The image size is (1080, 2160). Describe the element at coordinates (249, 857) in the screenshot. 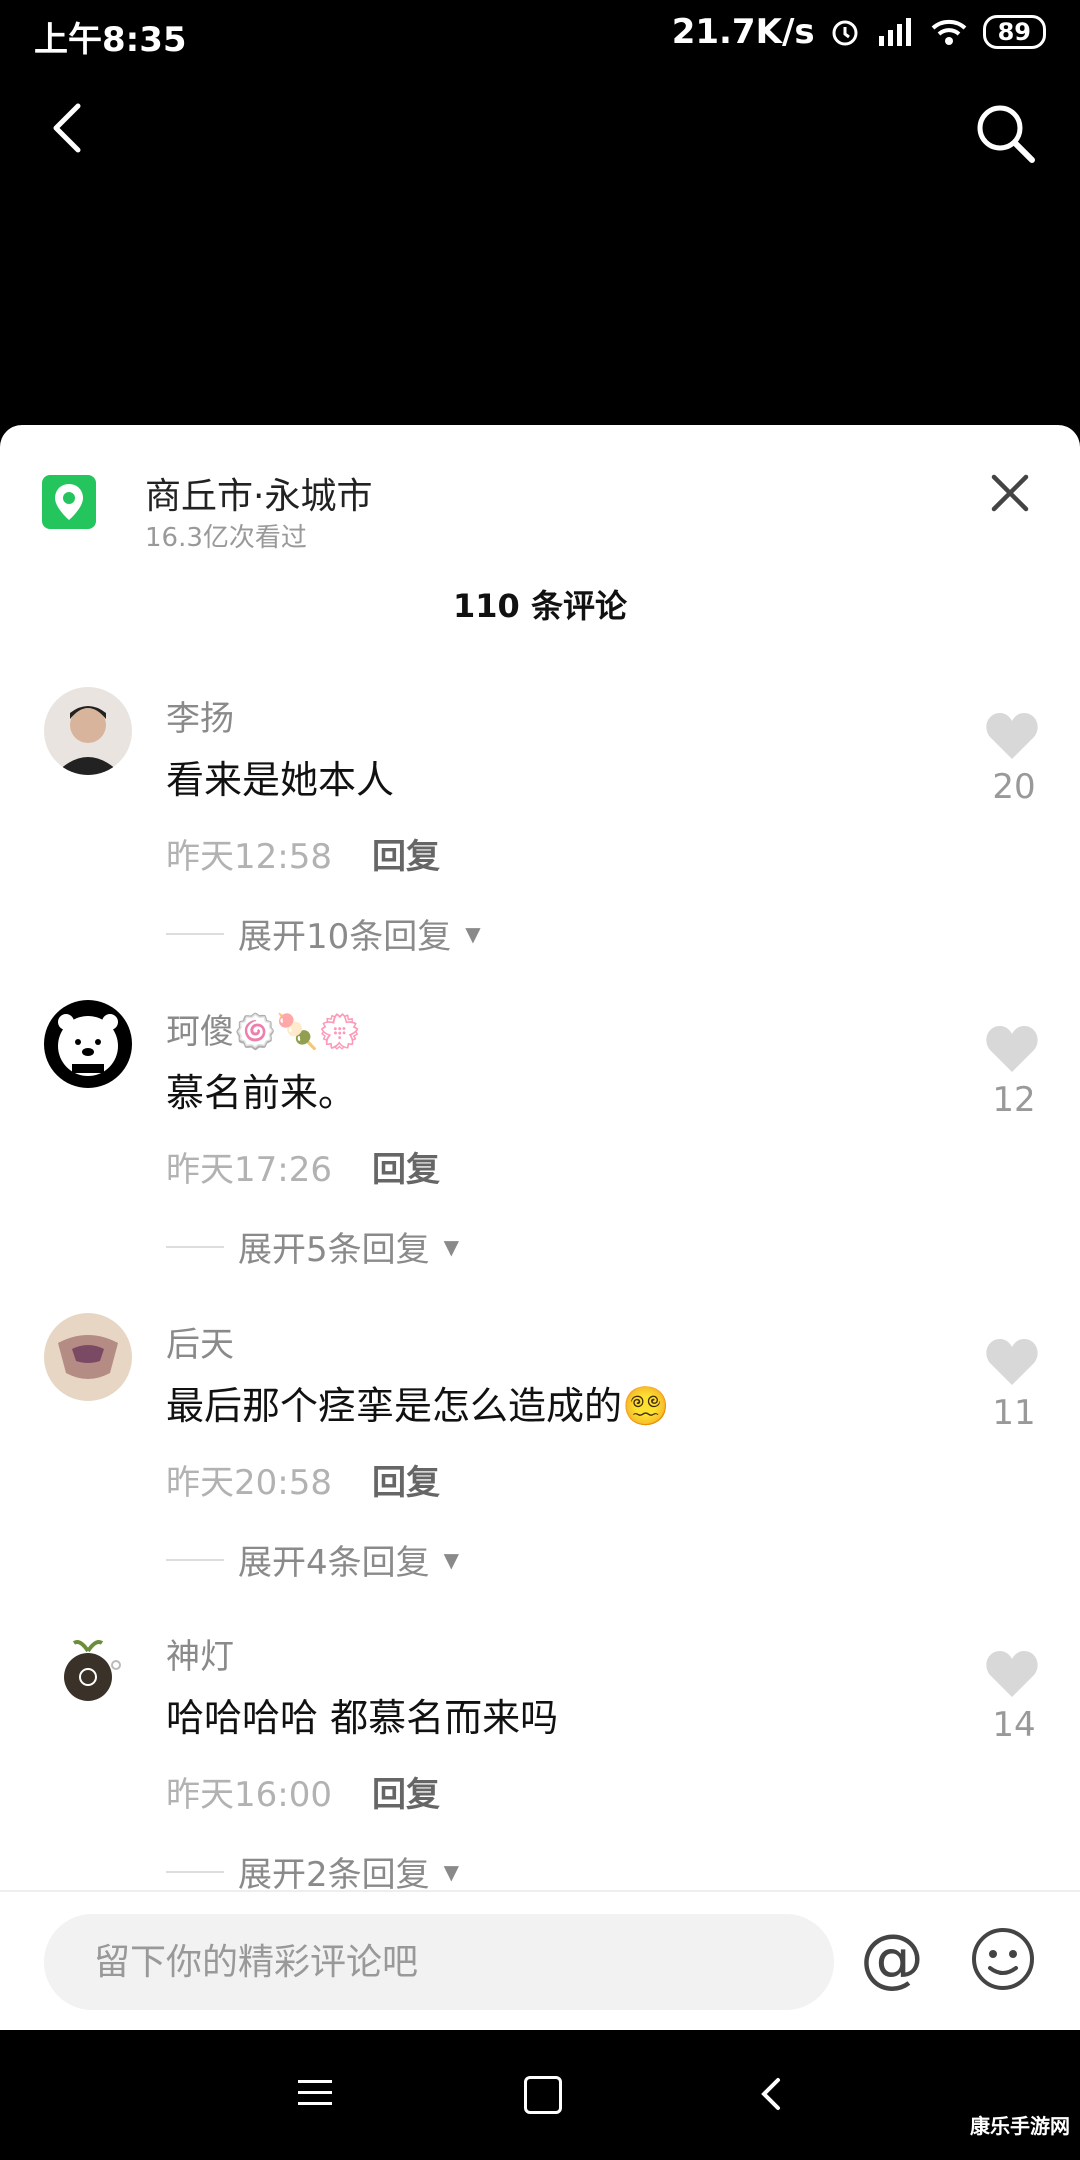

I see `comment-time: 昨天12:58` at that location.